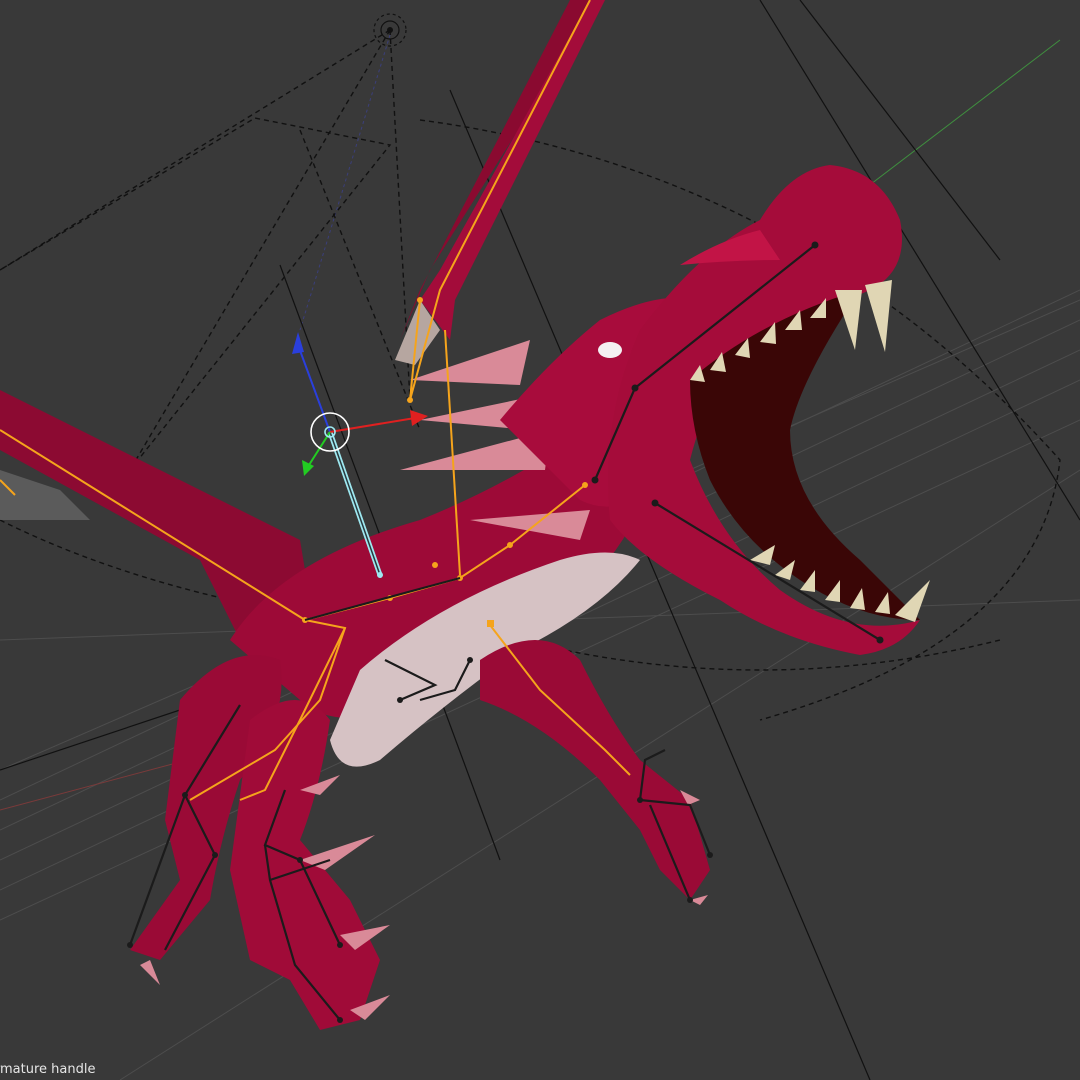 The image size is (1080, 1080). Describe the element at coordinates (372, 425) in the screenshot. I see `gizmo-x-axis` at that location.